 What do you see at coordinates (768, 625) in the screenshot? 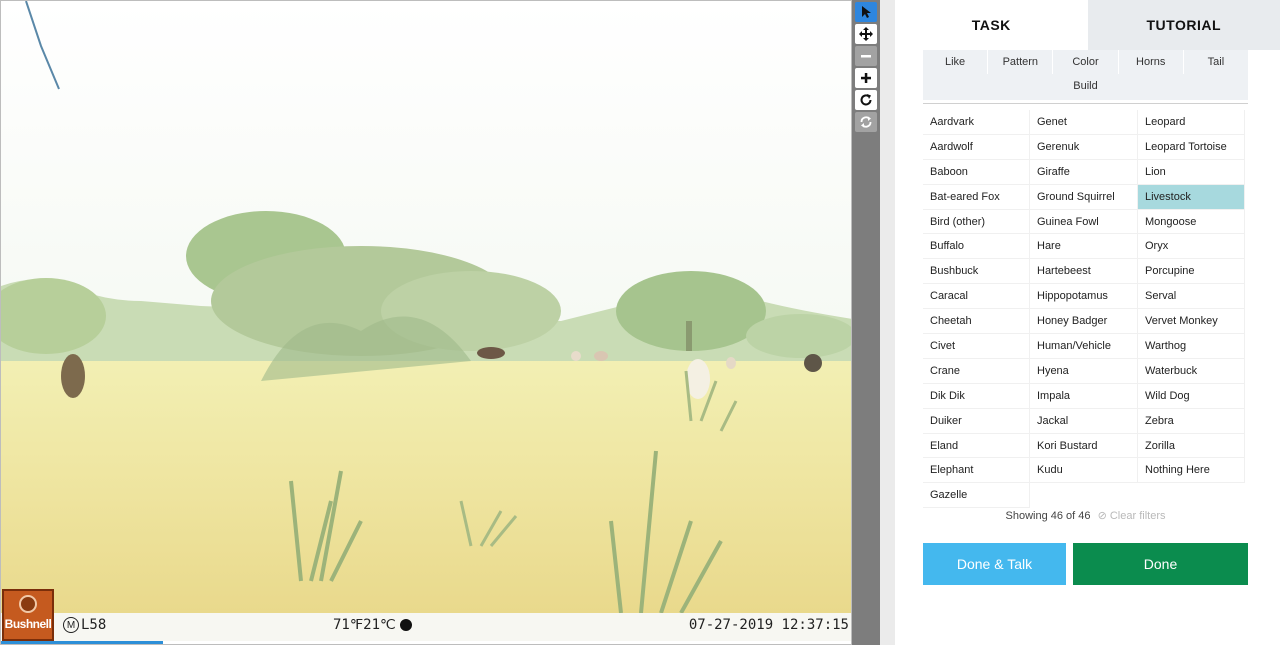
I see `capture-timestamp: 07-27-2019 12:37:15` at bounding box center [768, 625].